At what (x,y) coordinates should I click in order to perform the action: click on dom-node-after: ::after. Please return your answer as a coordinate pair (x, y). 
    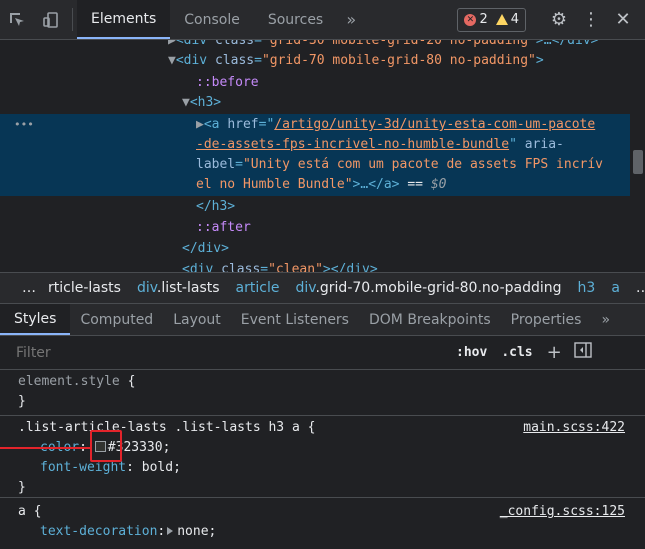
    Looking at the image, I should click on (223, 228).